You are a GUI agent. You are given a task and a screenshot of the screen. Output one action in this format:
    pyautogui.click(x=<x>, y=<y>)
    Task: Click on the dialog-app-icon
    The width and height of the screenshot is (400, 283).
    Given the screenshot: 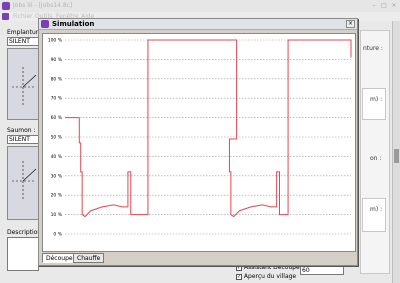 What is the action you would take?
    pyautogui.click(x=45, y=24)
    